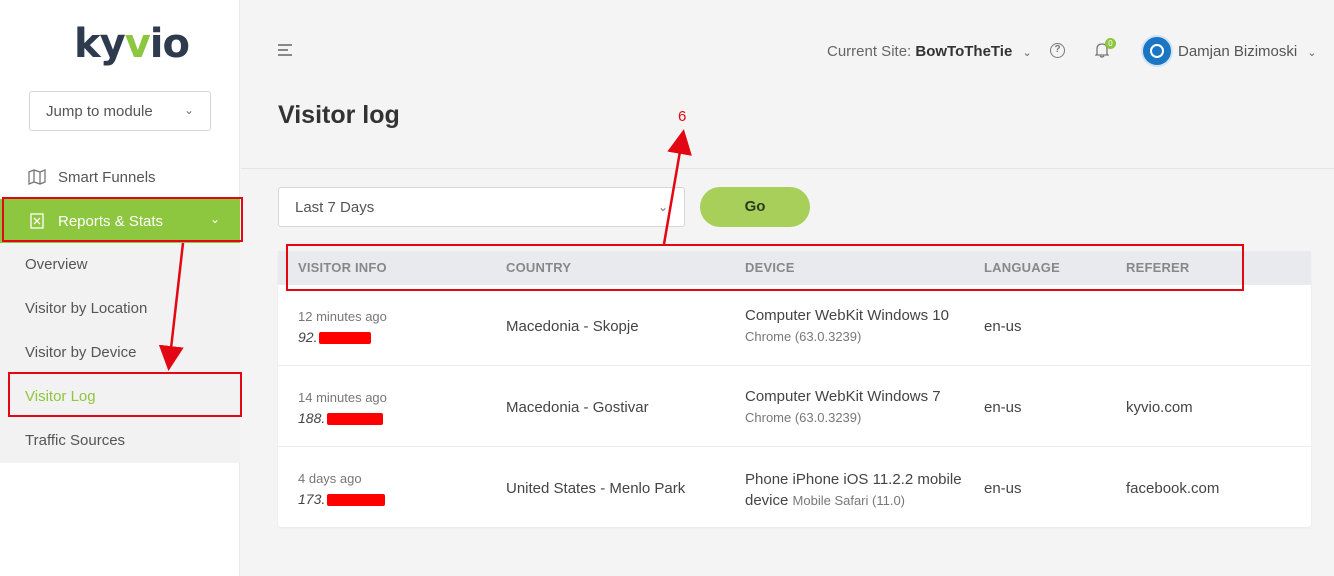  I want to click on go-button: Go, so click(755, 207).